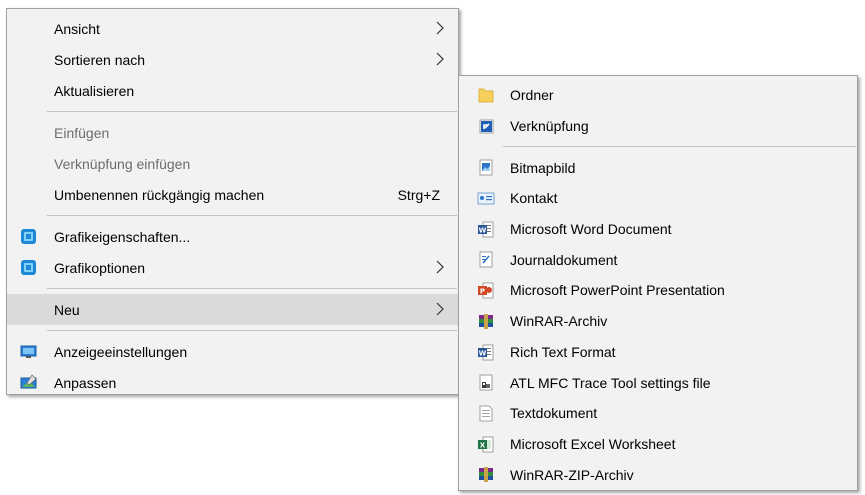  What do you see at coordinates (486, 126) in the screenshot?
I see `shortcut-icon` at bounding box center [486, 126].